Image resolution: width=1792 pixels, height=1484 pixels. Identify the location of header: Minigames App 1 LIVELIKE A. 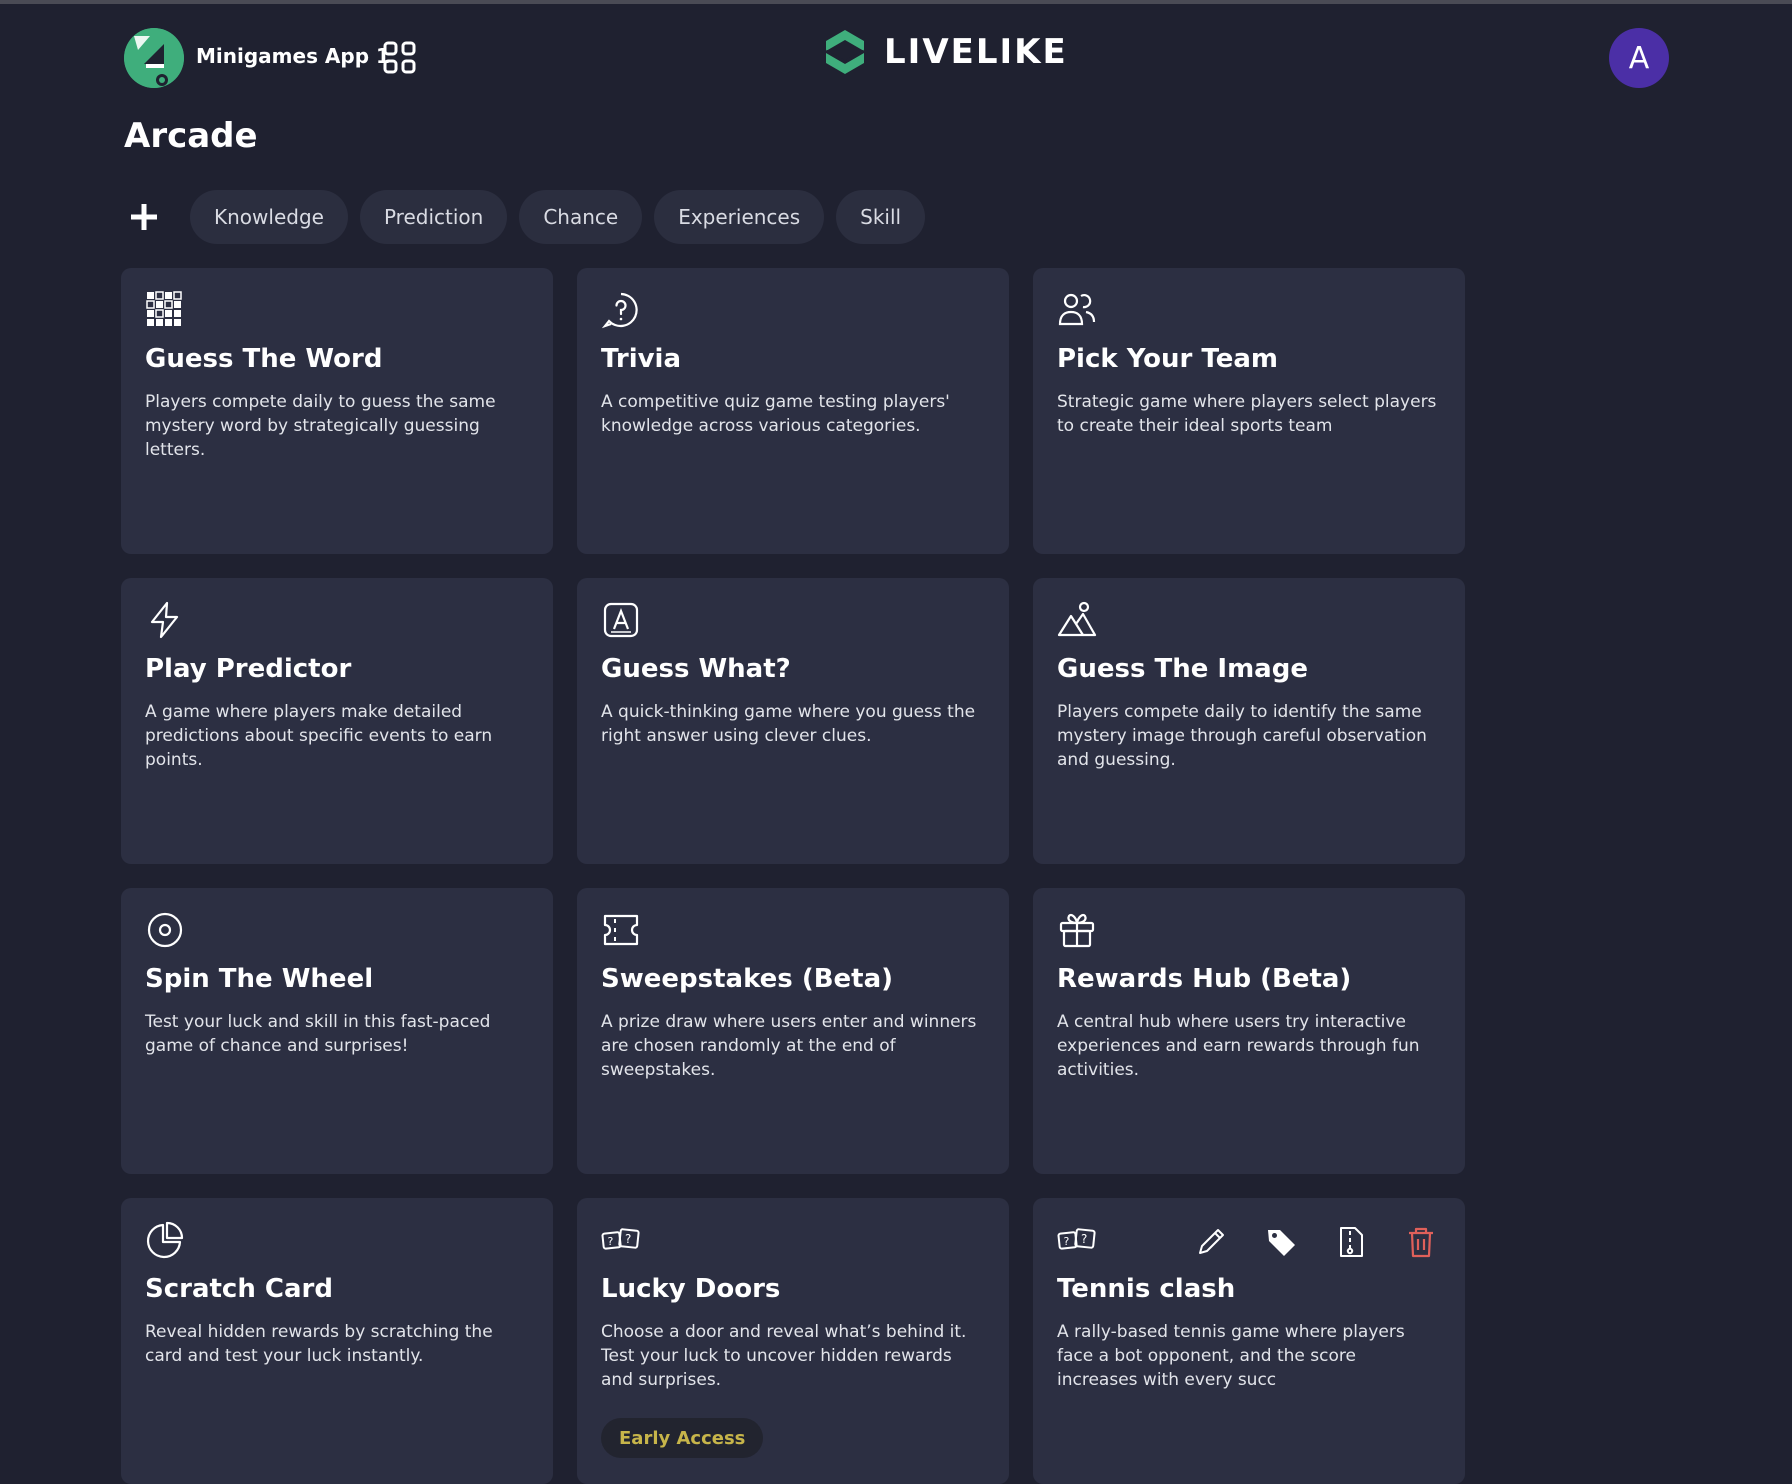
(896, 60).